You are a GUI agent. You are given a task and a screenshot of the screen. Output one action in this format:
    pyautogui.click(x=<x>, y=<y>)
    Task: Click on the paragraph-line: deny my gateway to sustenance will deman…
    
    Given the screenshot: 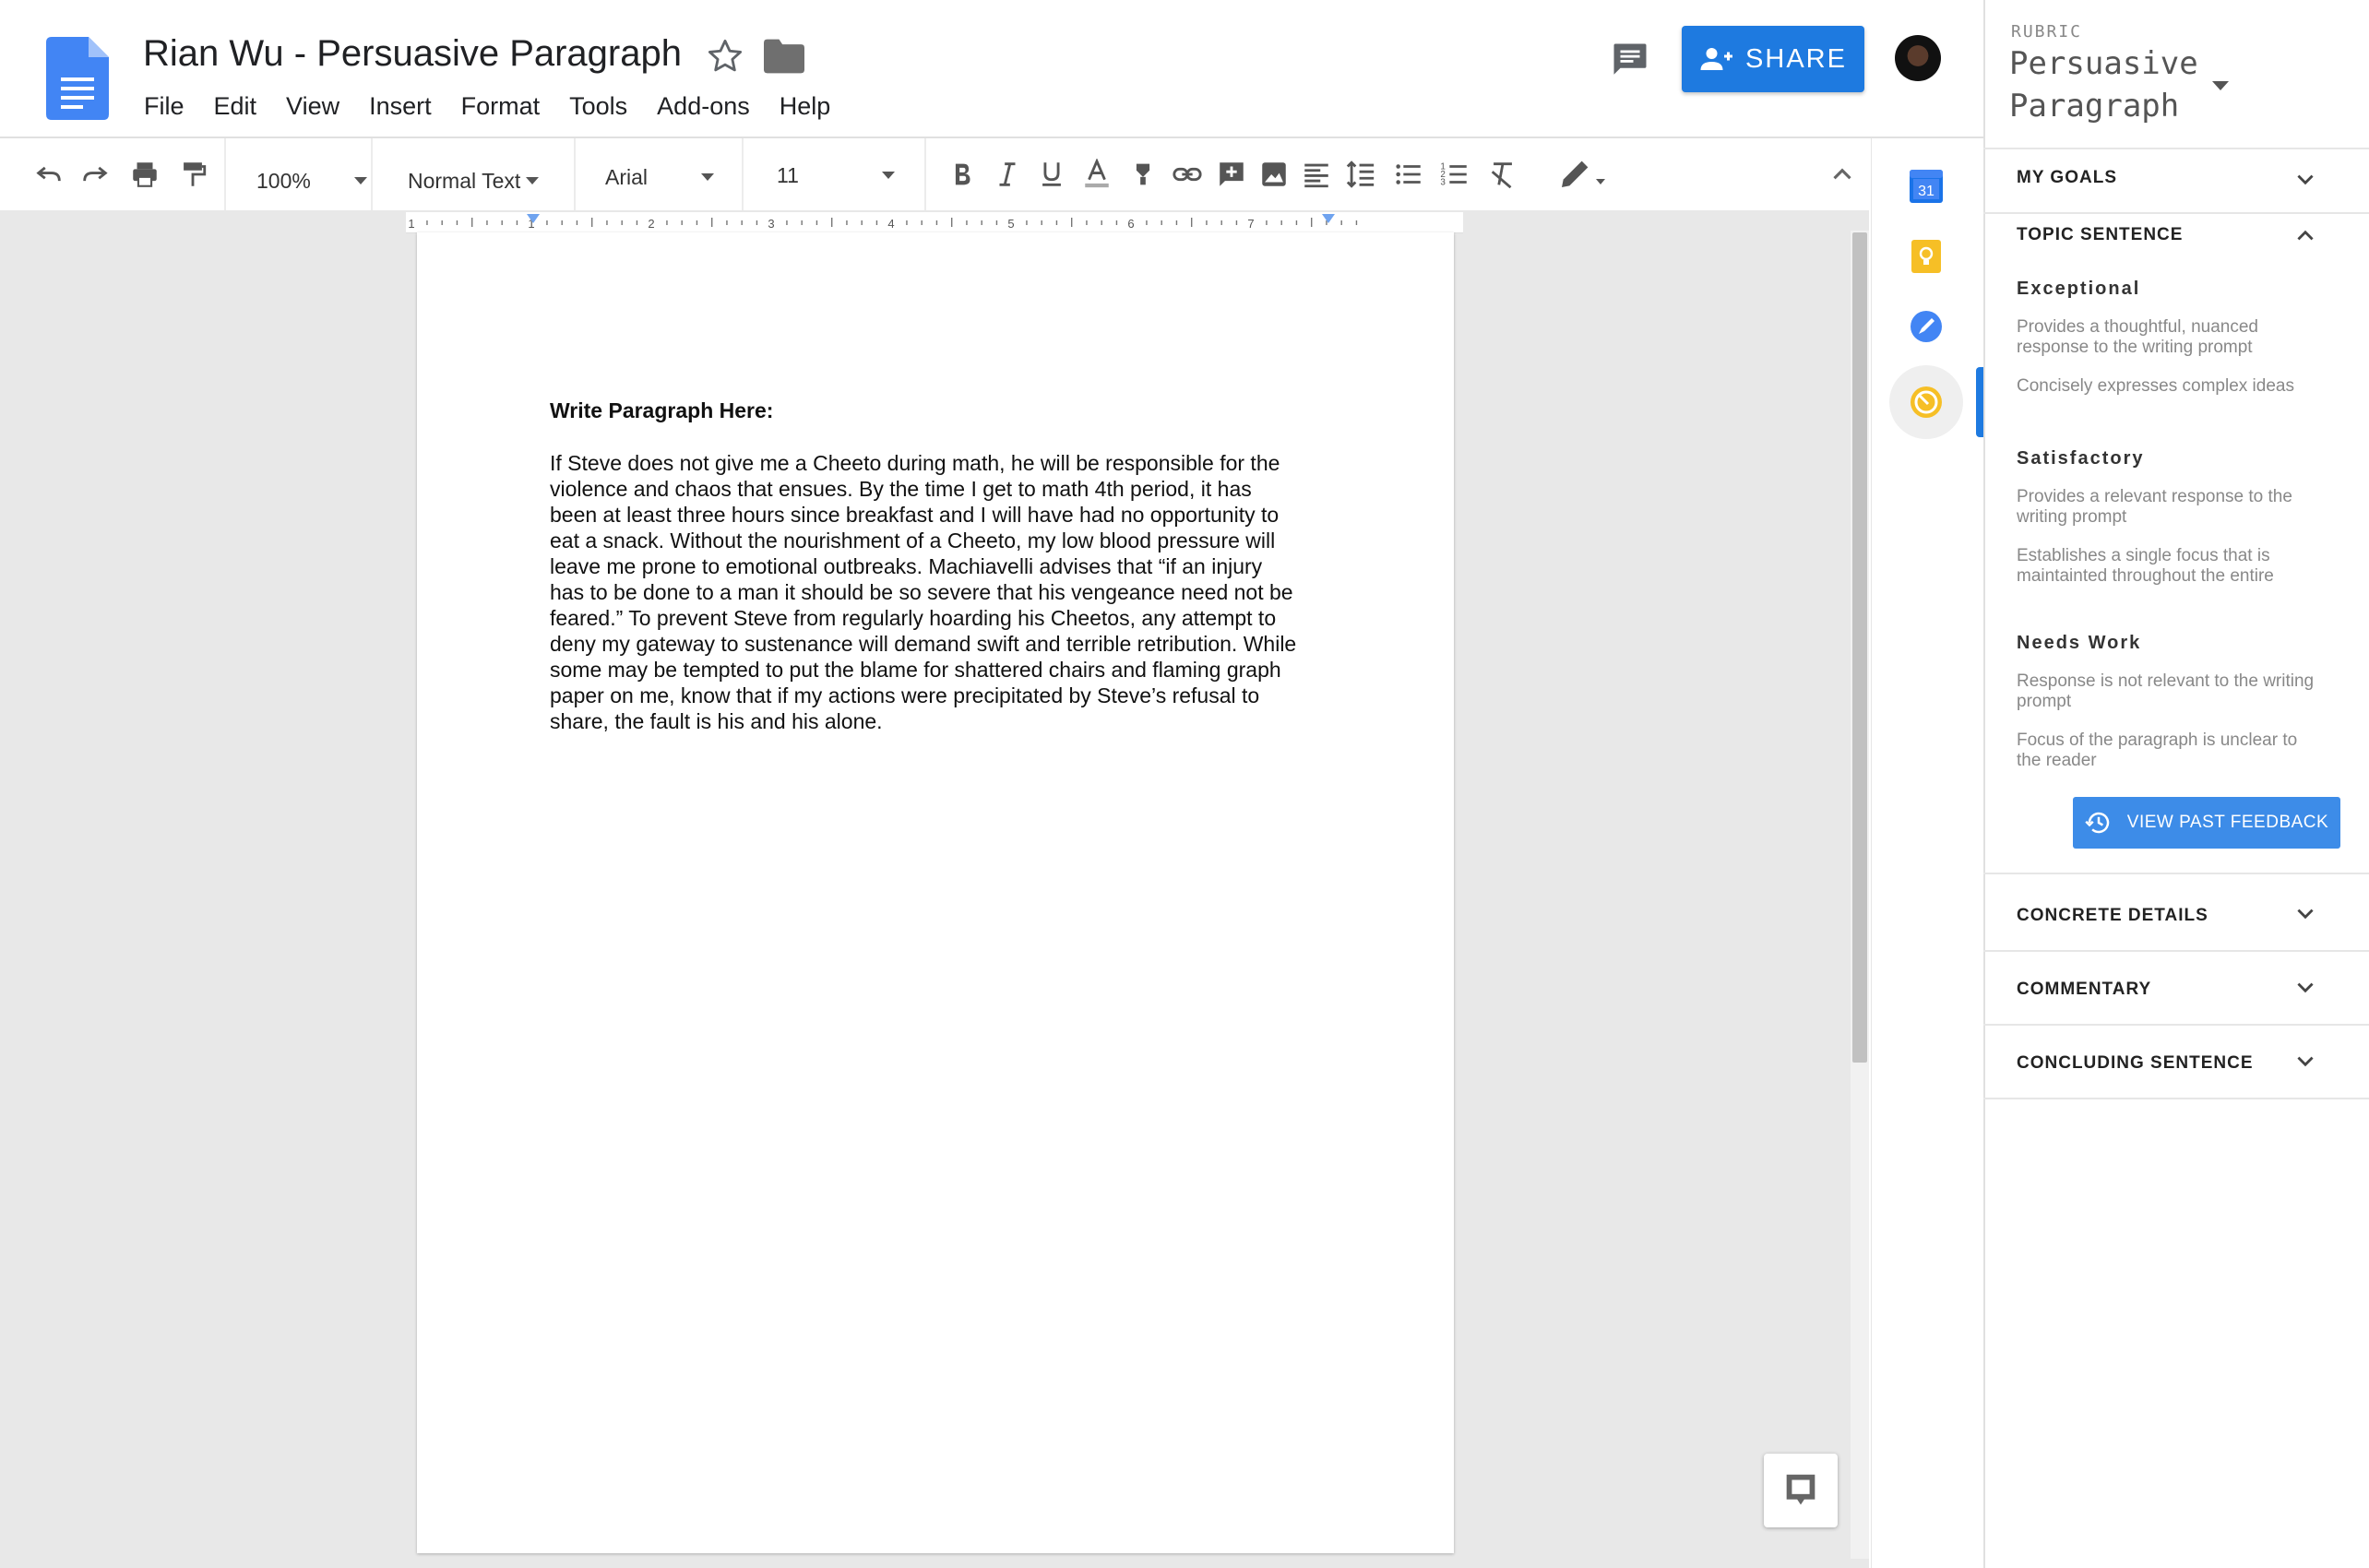 What is the action you would take?
    pyautogui.click(x=942, y=644)
    